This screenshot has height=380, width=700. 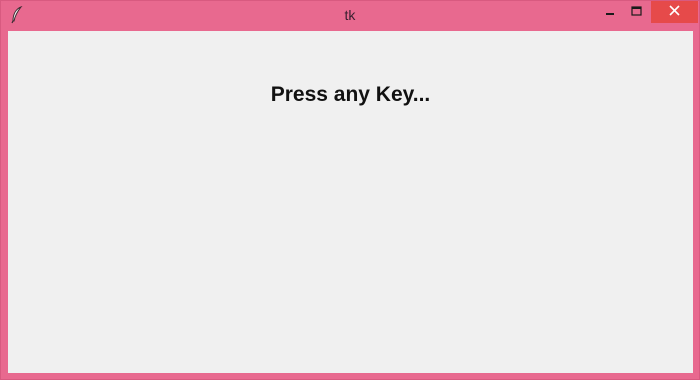 I want to click on maximize-button, so click(x=636, y=12).